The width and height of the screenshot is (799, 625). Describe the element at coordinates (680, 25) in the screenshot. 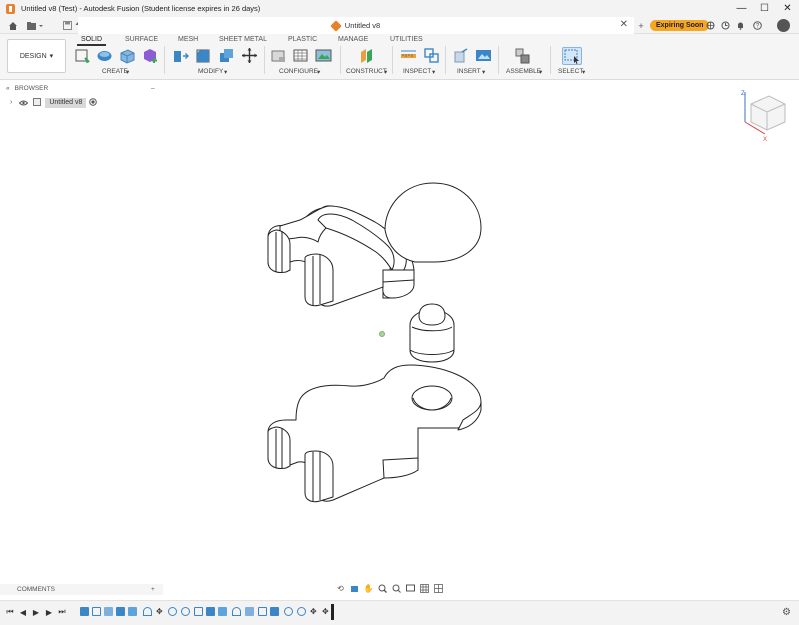

I see `expiring-soon-badge: Expiring Soon` at that location.